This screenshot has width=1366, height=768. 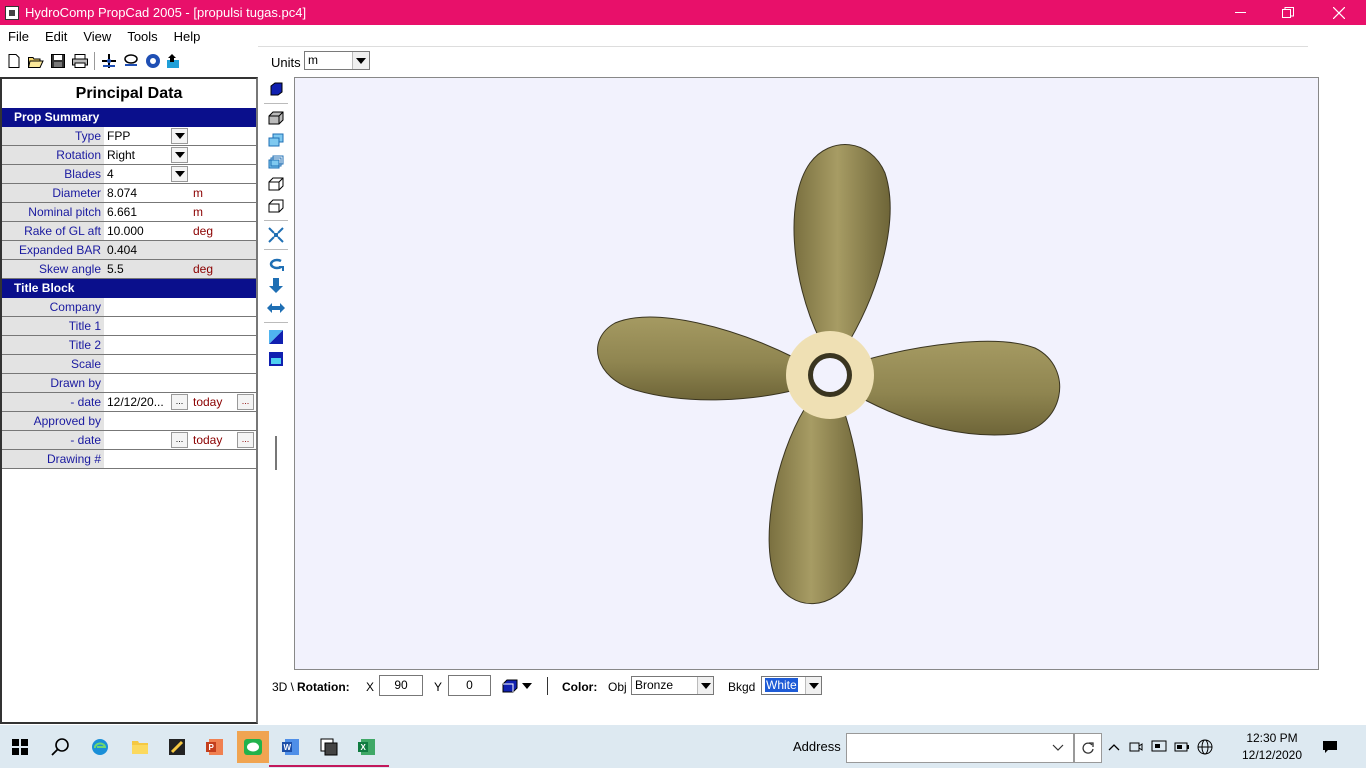 I want to click on drawing-number-field, so click(x=180, y=459).